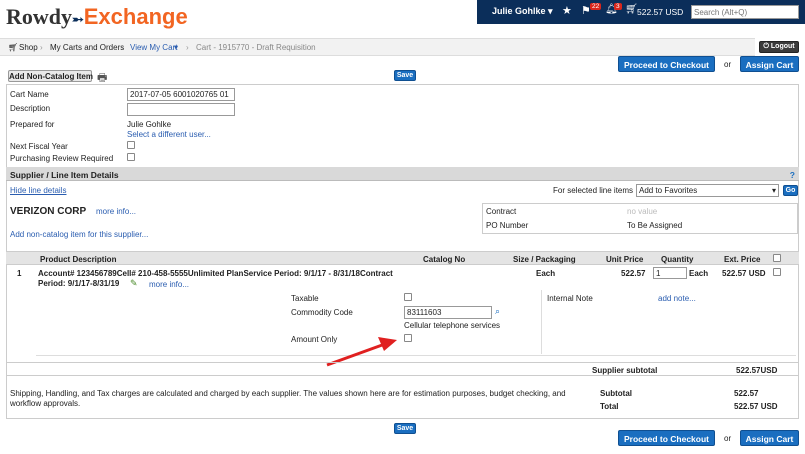 This screenshot has width=805, height=454. I want to click on or-separator-bottom: or, so click(728, 438).